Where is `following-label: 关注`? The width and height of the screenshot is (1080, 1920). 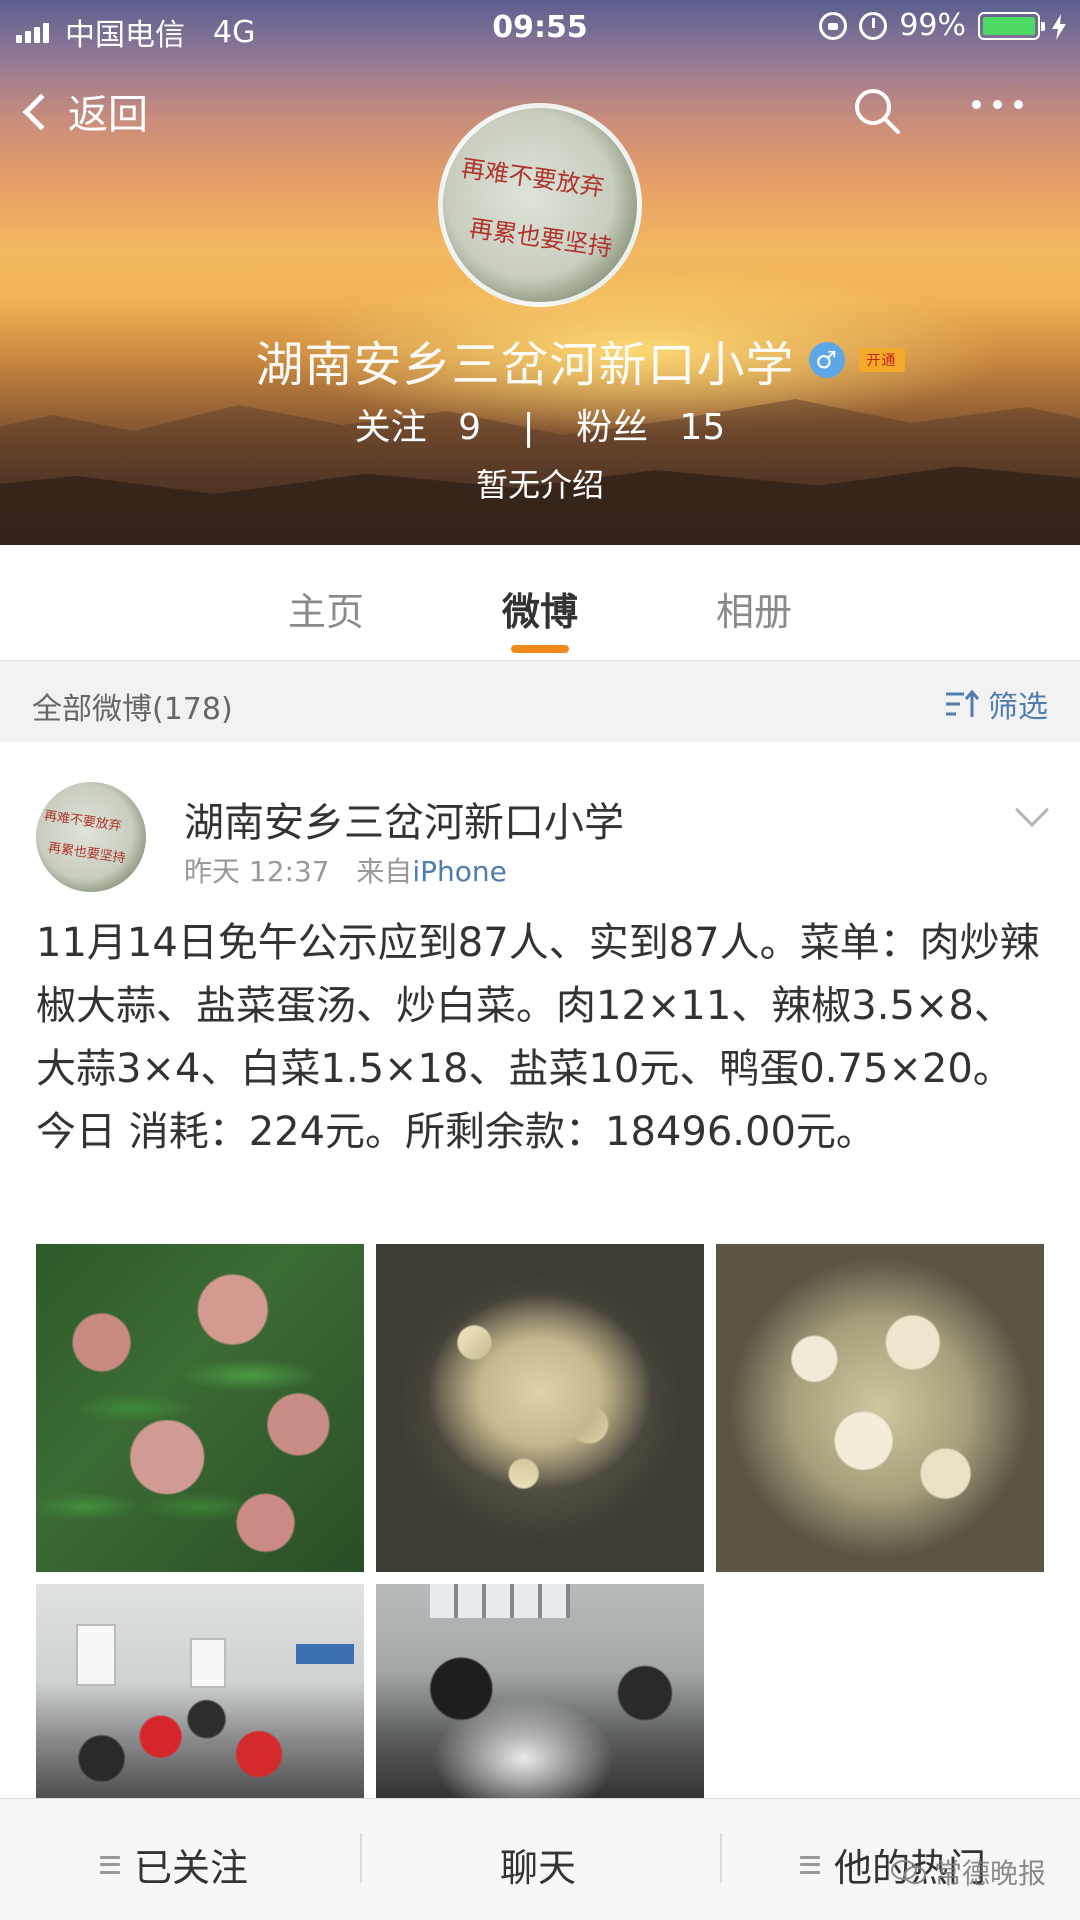
following-label: 关注 is located at coordinates (390, 427).